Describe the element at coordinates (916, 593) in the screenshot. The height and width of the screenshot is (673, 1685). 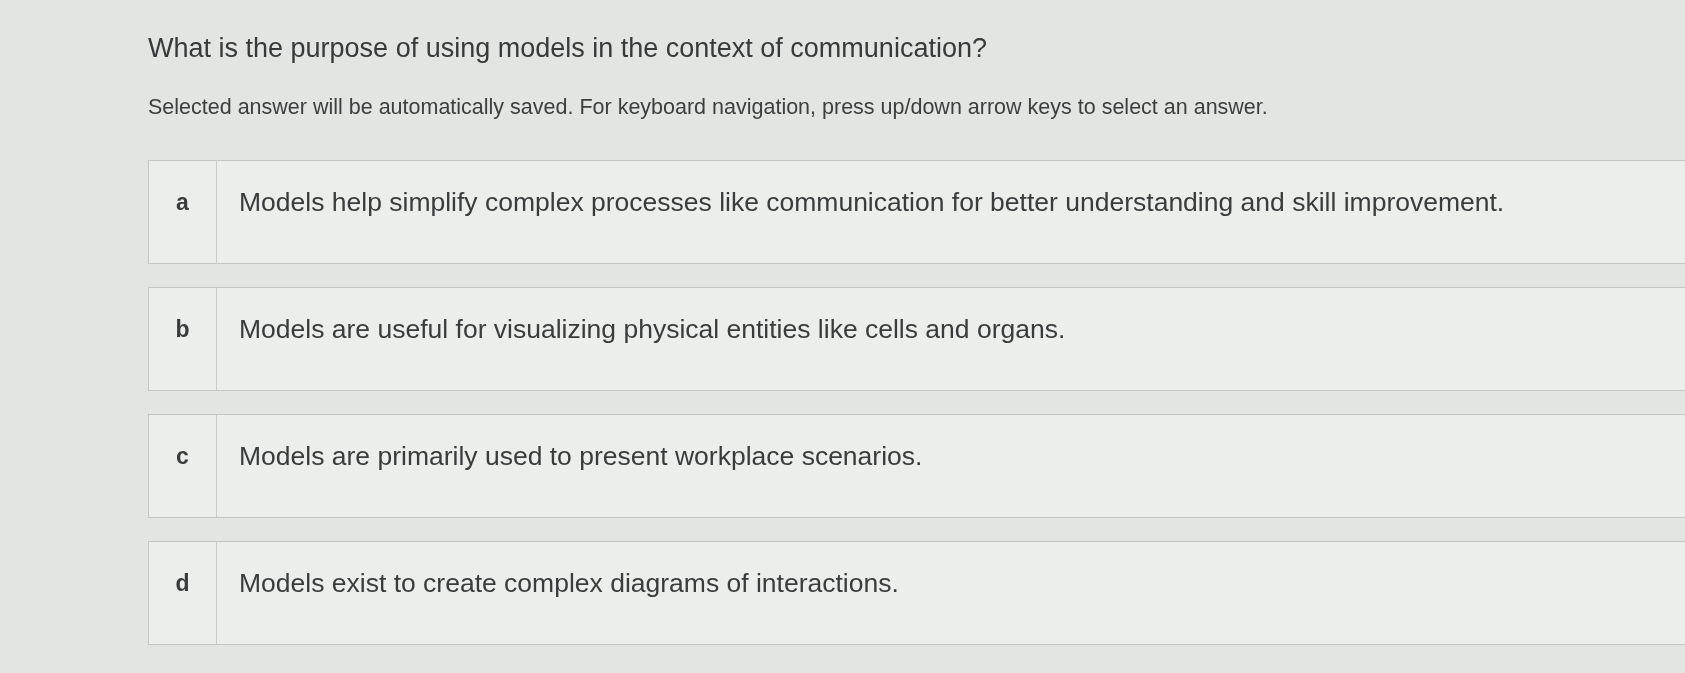
I see `answer-option: d Models exist to create complex diagrams of interactions.` at that location.